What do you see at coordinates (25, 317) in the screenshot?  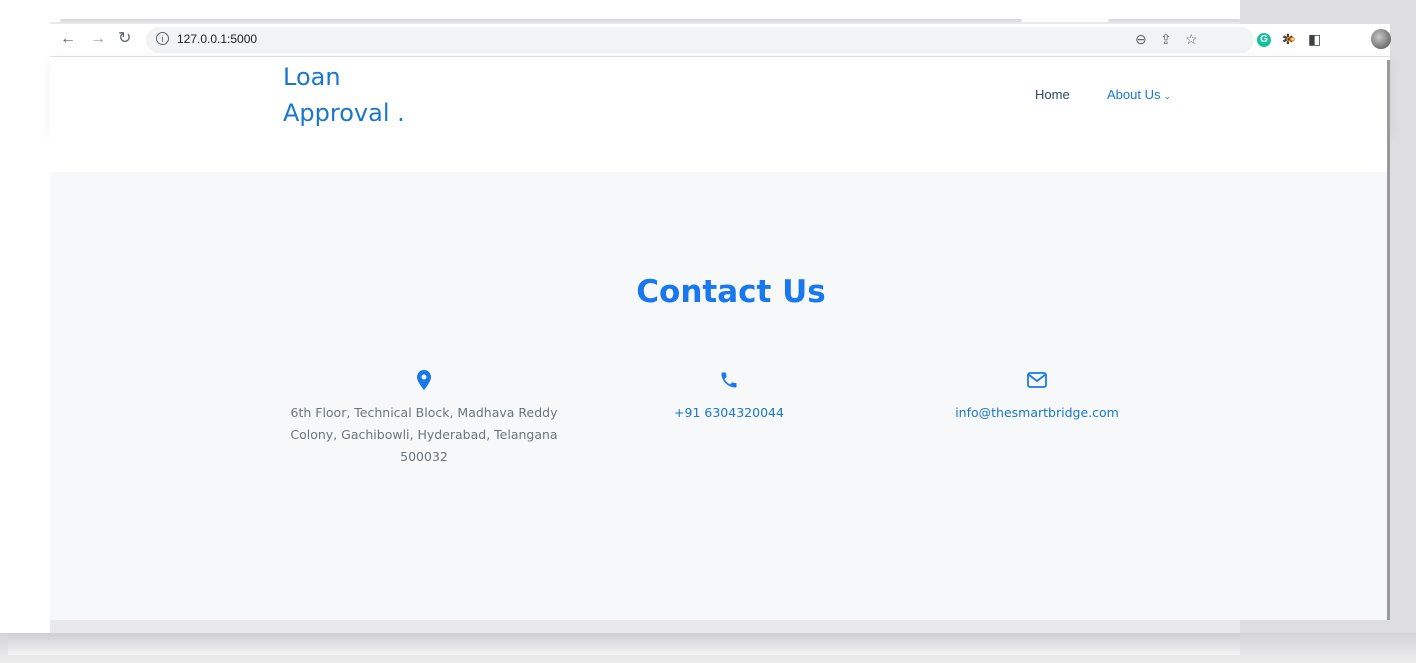 I see `window-left-margin` at bounding box center [25, 317].